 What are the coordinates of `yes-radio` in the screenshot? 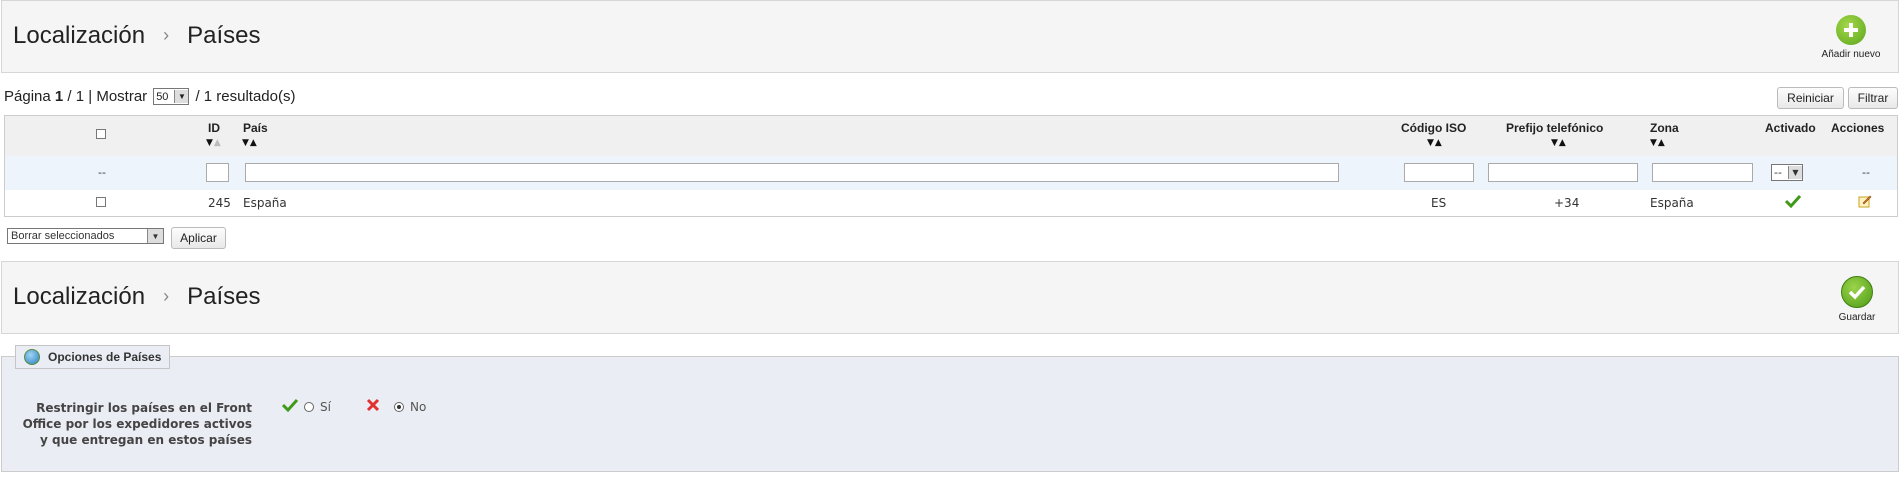 It's located at (309, 406).